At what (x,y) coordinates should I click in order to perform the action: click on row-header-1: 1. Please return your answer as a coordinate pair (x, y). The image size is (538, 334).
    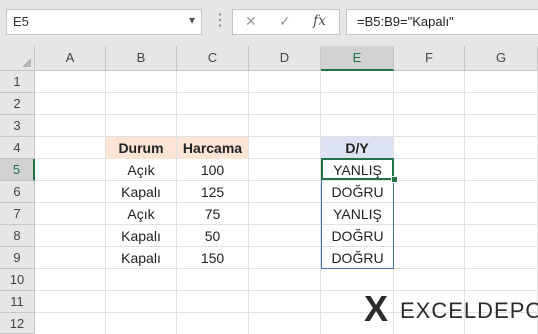
    Looking at the image, I should click on (17, 82).